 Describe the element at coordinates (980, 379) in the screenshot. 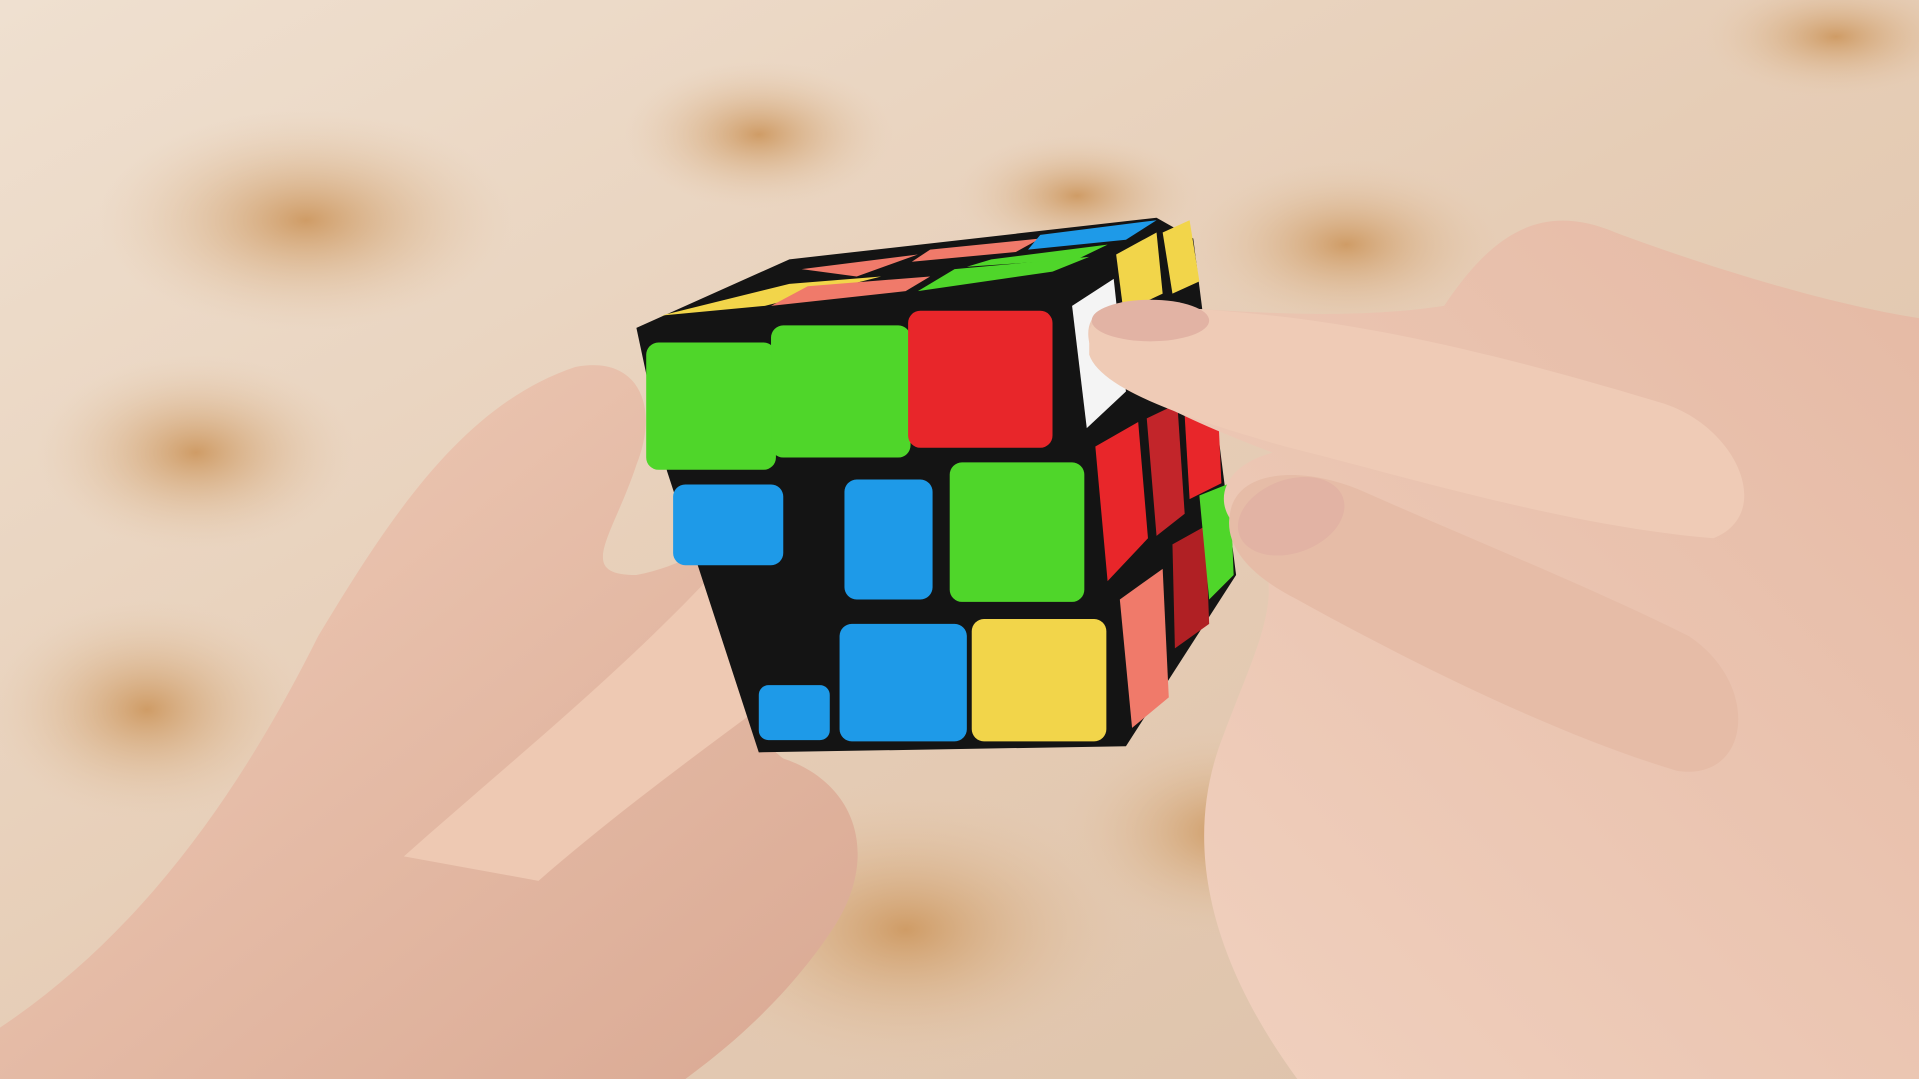

I see `sticker-red` at that location.